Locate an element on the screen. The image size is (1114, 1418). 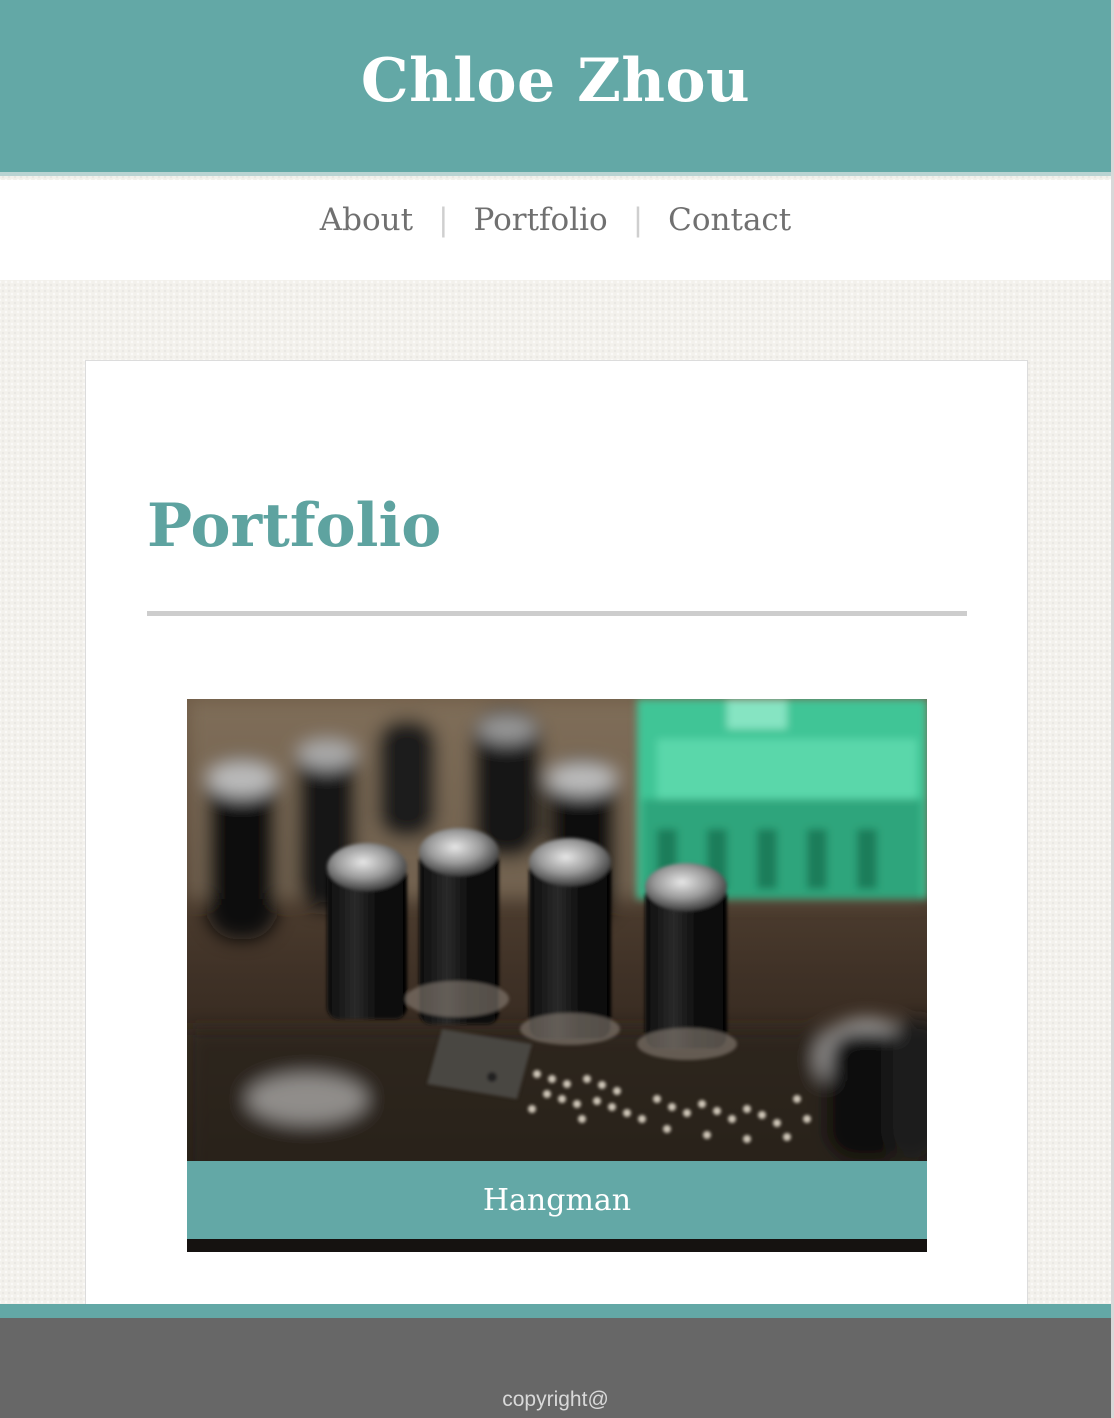
page-heading: Portfolio is located at coordinates (294, 526).